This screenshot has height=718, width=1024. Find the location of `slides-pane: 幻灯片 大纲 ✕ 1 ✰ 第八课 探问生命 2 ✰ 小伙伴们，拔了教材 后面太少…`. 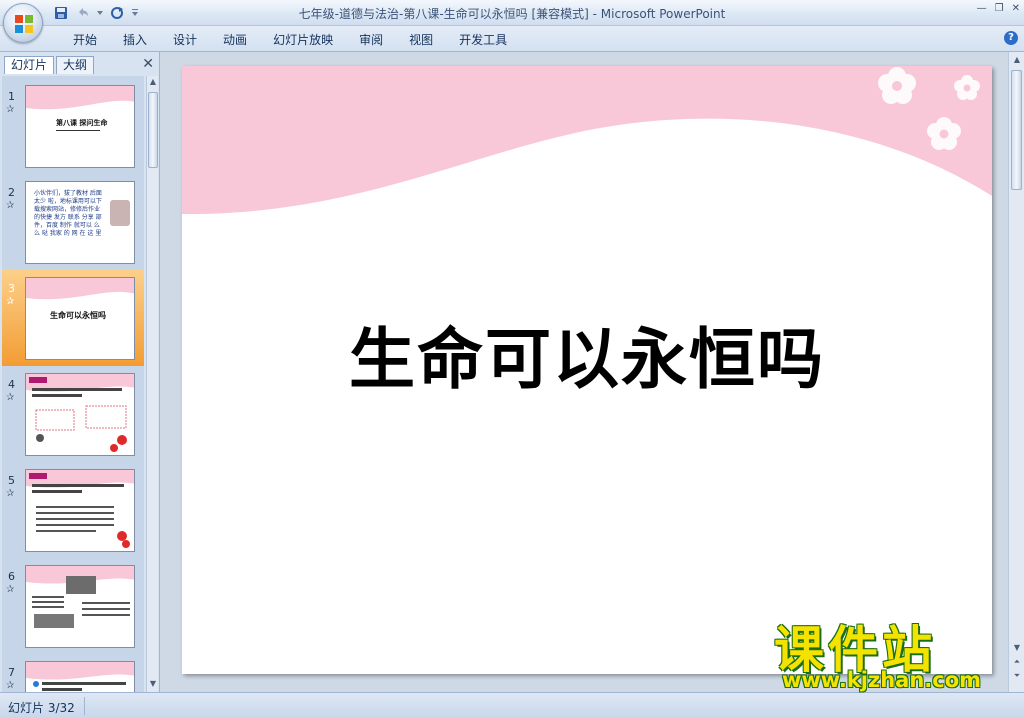

slides-pane: 幻灯片 大纲 ✕ 1 ✰ 第八课 探问生命 2 ✰ 小伙伴们，拔了教材 后面太少… is located at coordinates (80, 372).